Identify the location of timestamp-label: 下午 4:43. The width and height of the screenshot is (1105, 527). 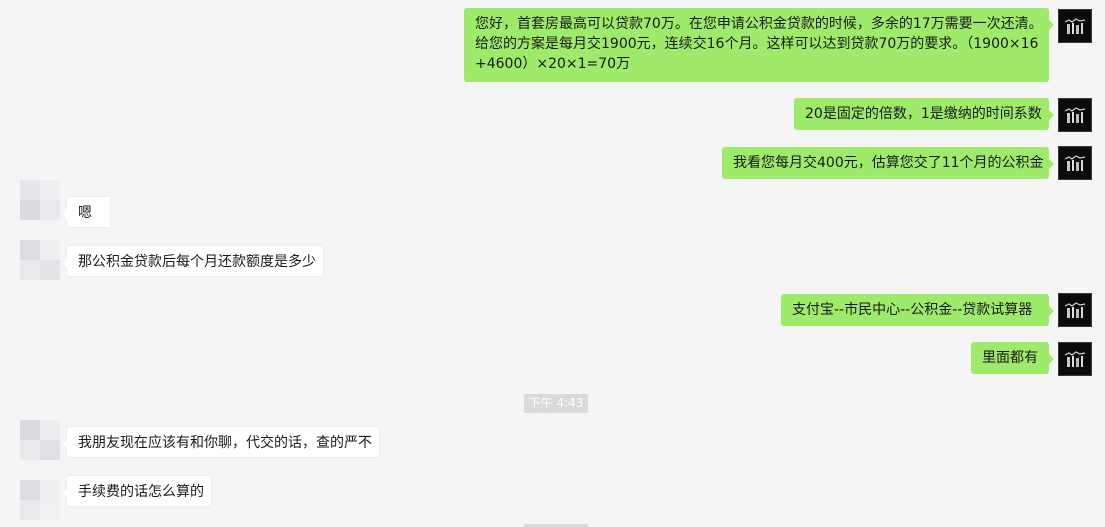
(556, 403).